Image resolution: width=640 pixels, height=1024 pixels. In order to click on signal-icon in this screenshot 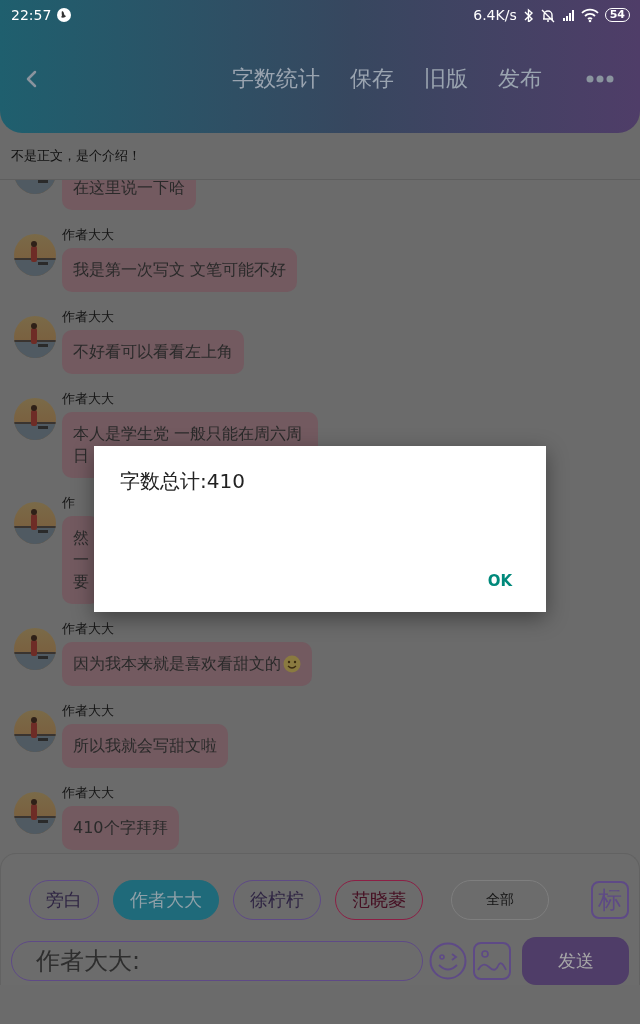, I will do `click(568, 15)`.